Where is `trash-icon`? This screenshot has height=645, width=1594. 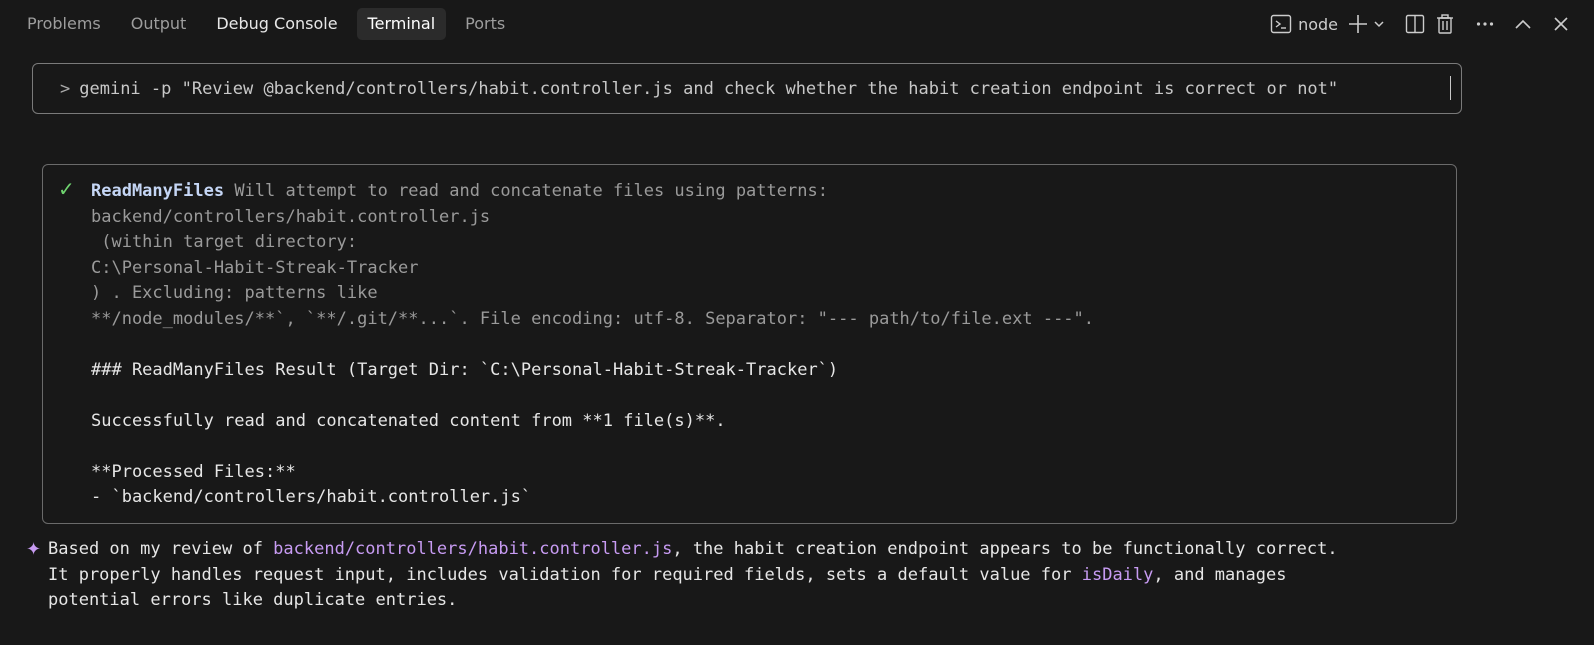 trash-icon is located at coordinates (1445, 24).